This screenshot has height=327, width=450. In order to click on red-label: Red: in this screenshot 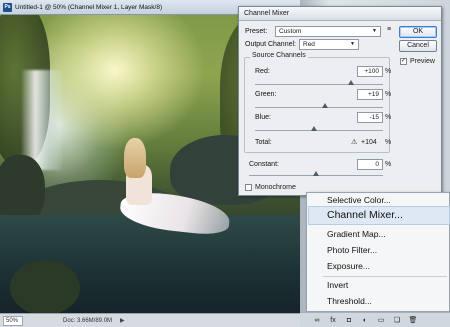, I will do `click(262, 71)`.